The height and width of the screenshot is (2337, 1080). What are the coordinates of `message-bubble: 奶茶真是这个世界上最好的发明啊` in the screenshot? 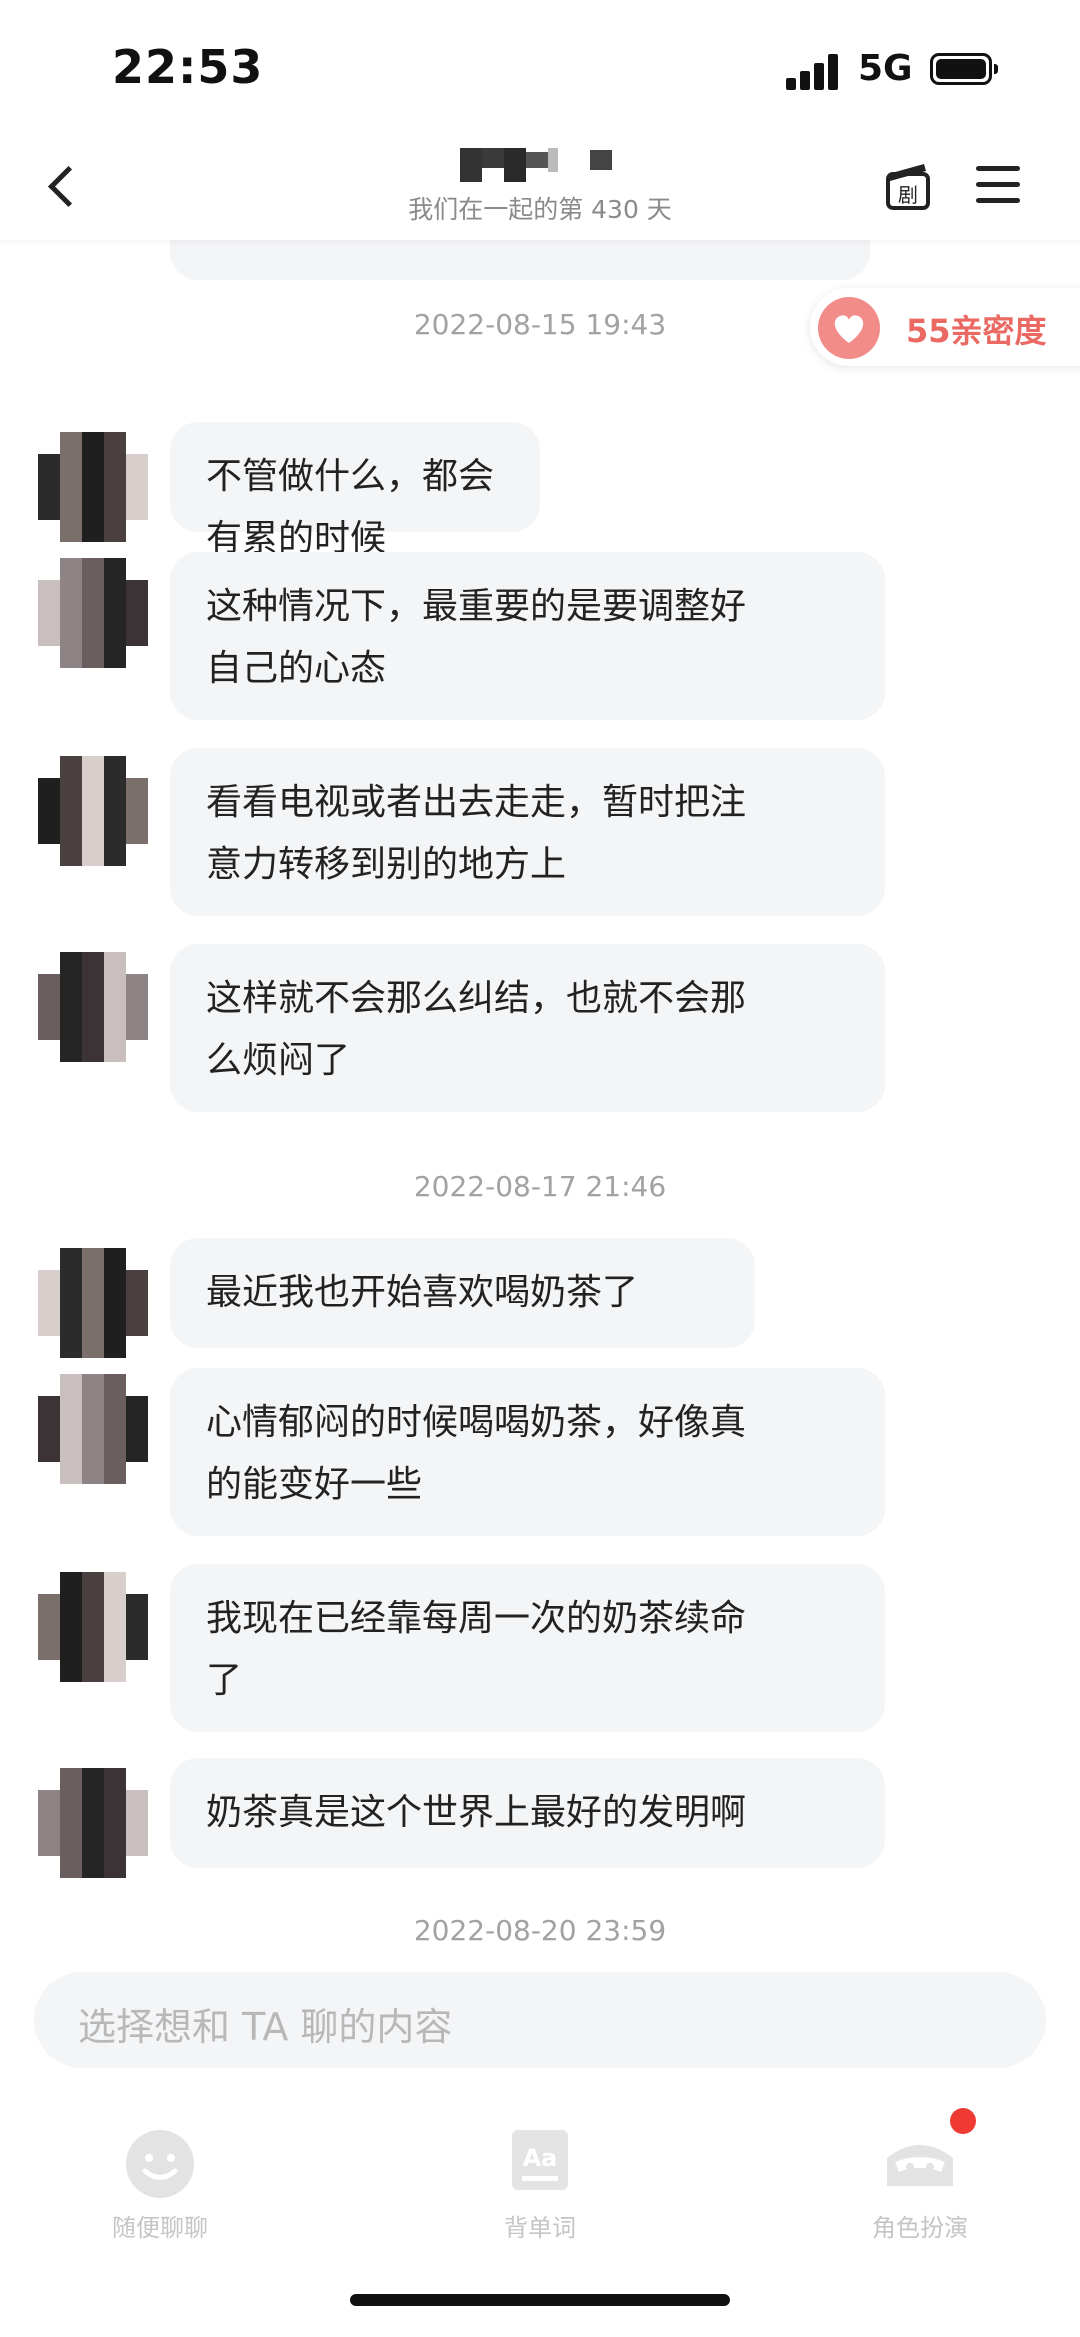 It's located at (527, 1813).